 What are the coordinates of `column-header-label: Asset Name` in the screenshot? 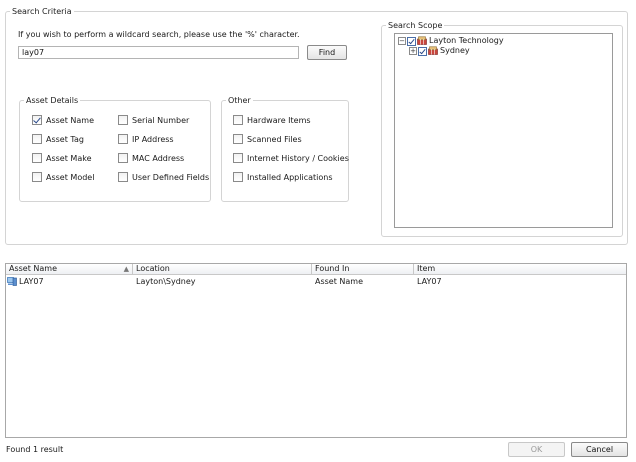 It's located at (33, 268).